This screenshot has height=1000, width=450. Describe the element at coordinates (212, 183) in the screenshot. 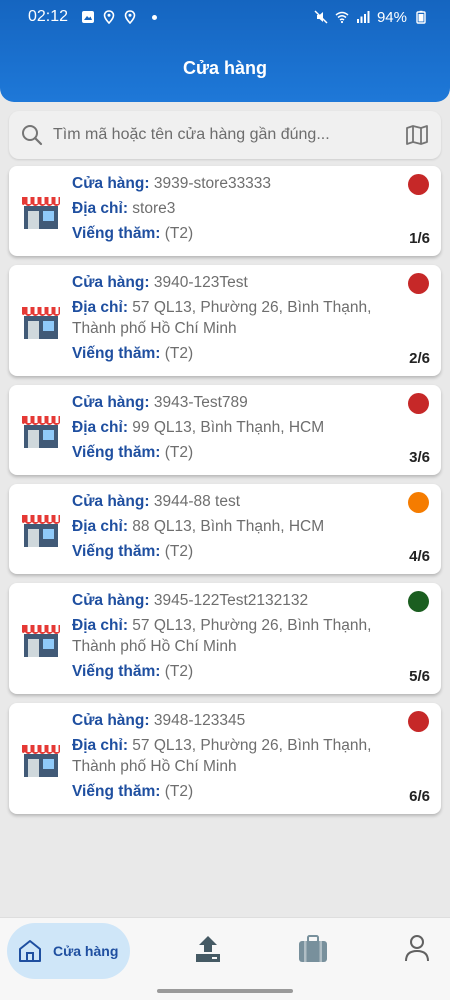

I see `store-name: 3939-store33333` at that location.